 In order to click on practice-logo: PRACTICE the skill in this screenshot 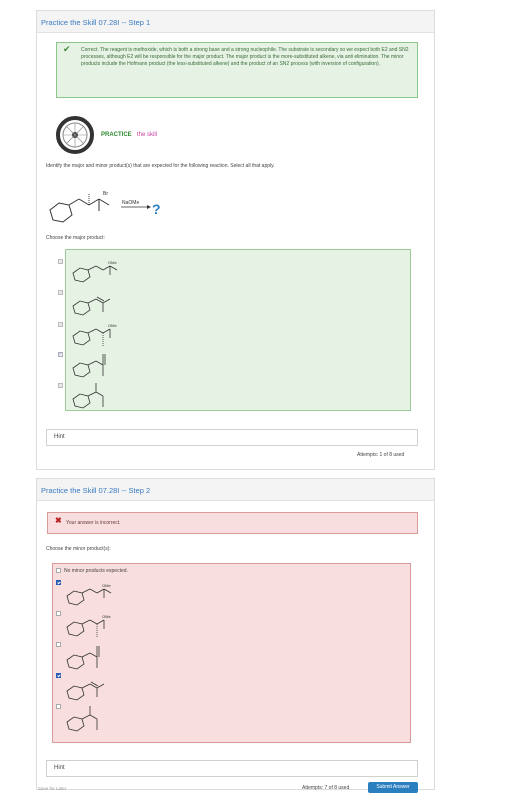, I will do `click(115, 135)`.